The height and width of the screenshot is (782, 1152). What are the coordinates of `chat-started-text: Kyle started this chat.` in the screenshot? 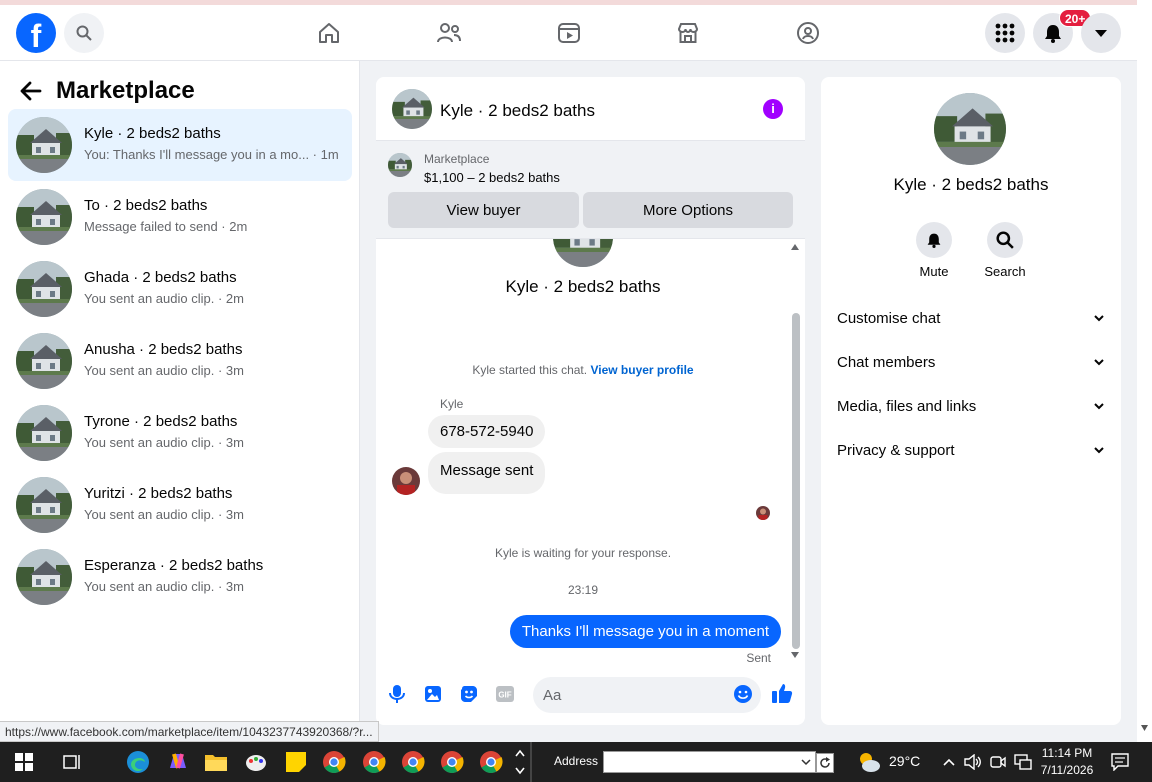 It's located at (530, 370).